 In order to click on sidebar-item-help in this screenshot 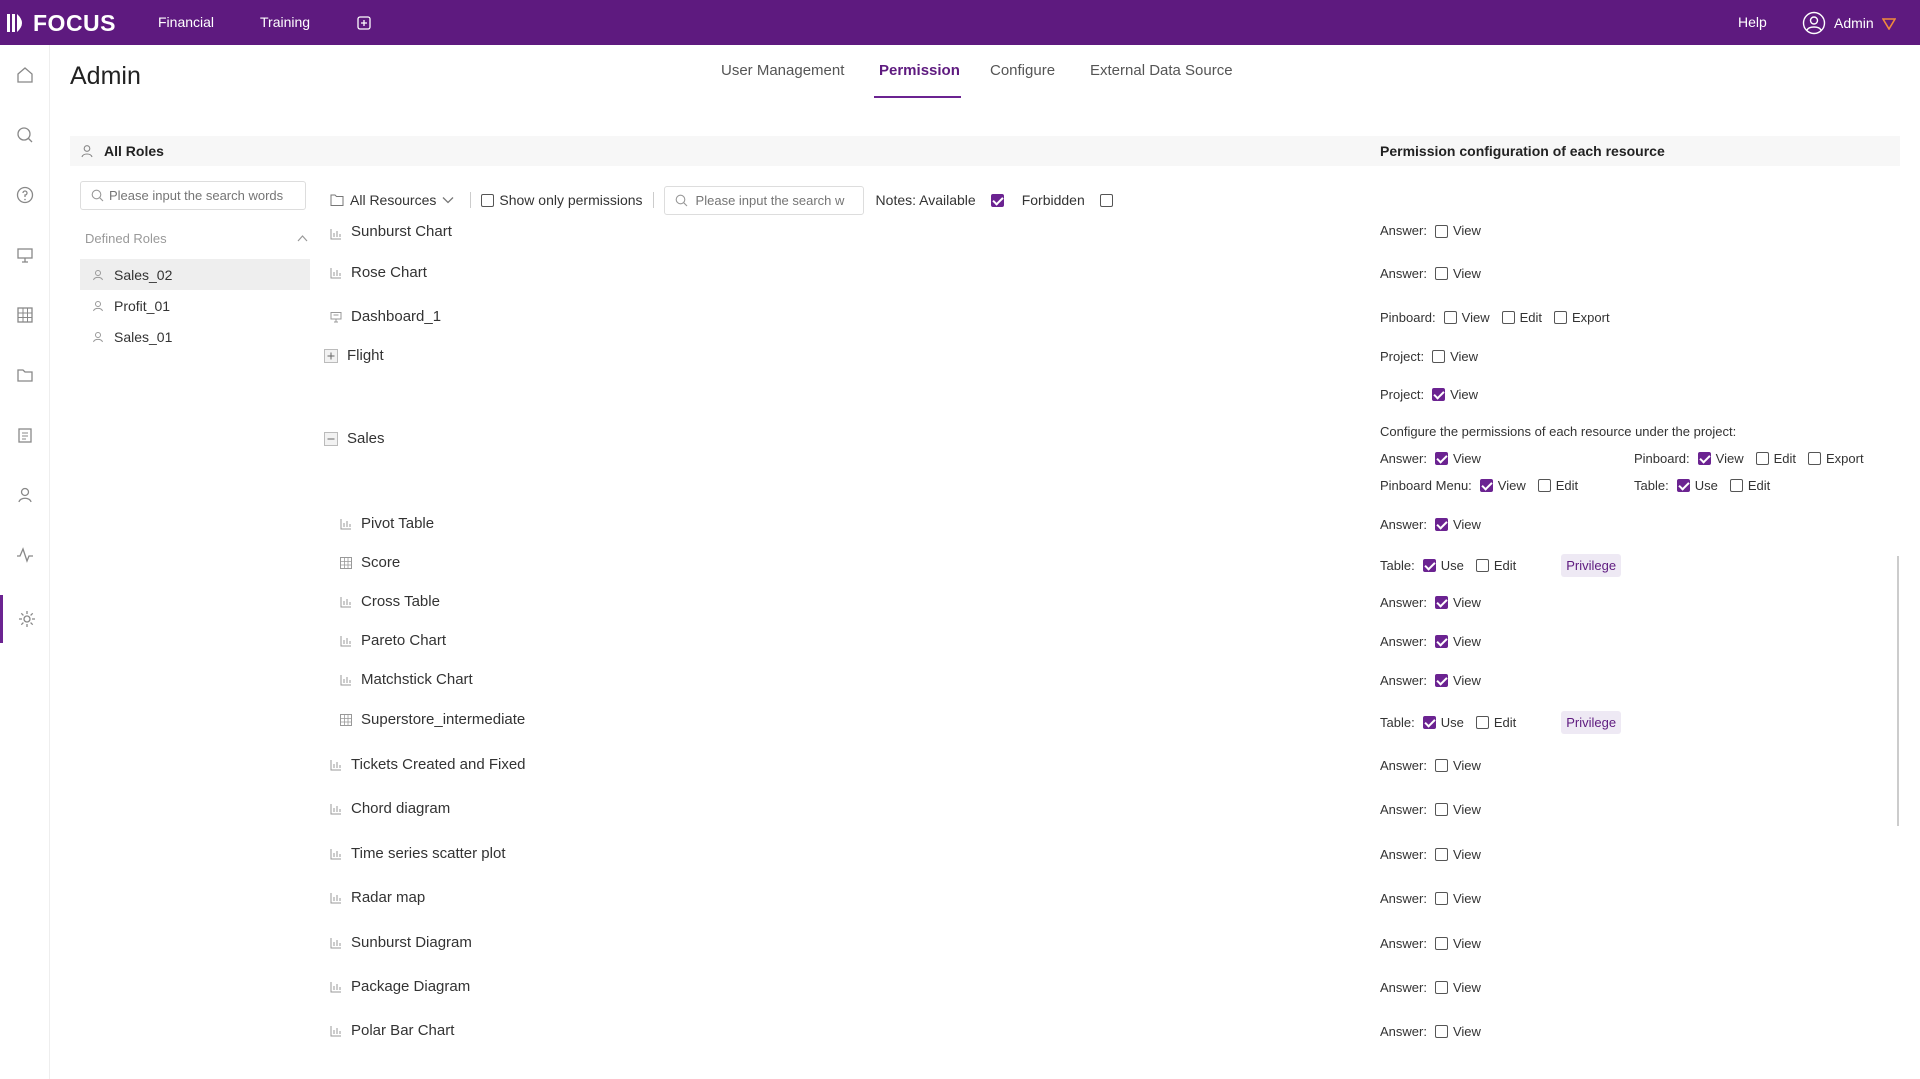, I will do `click(25, 195)`.